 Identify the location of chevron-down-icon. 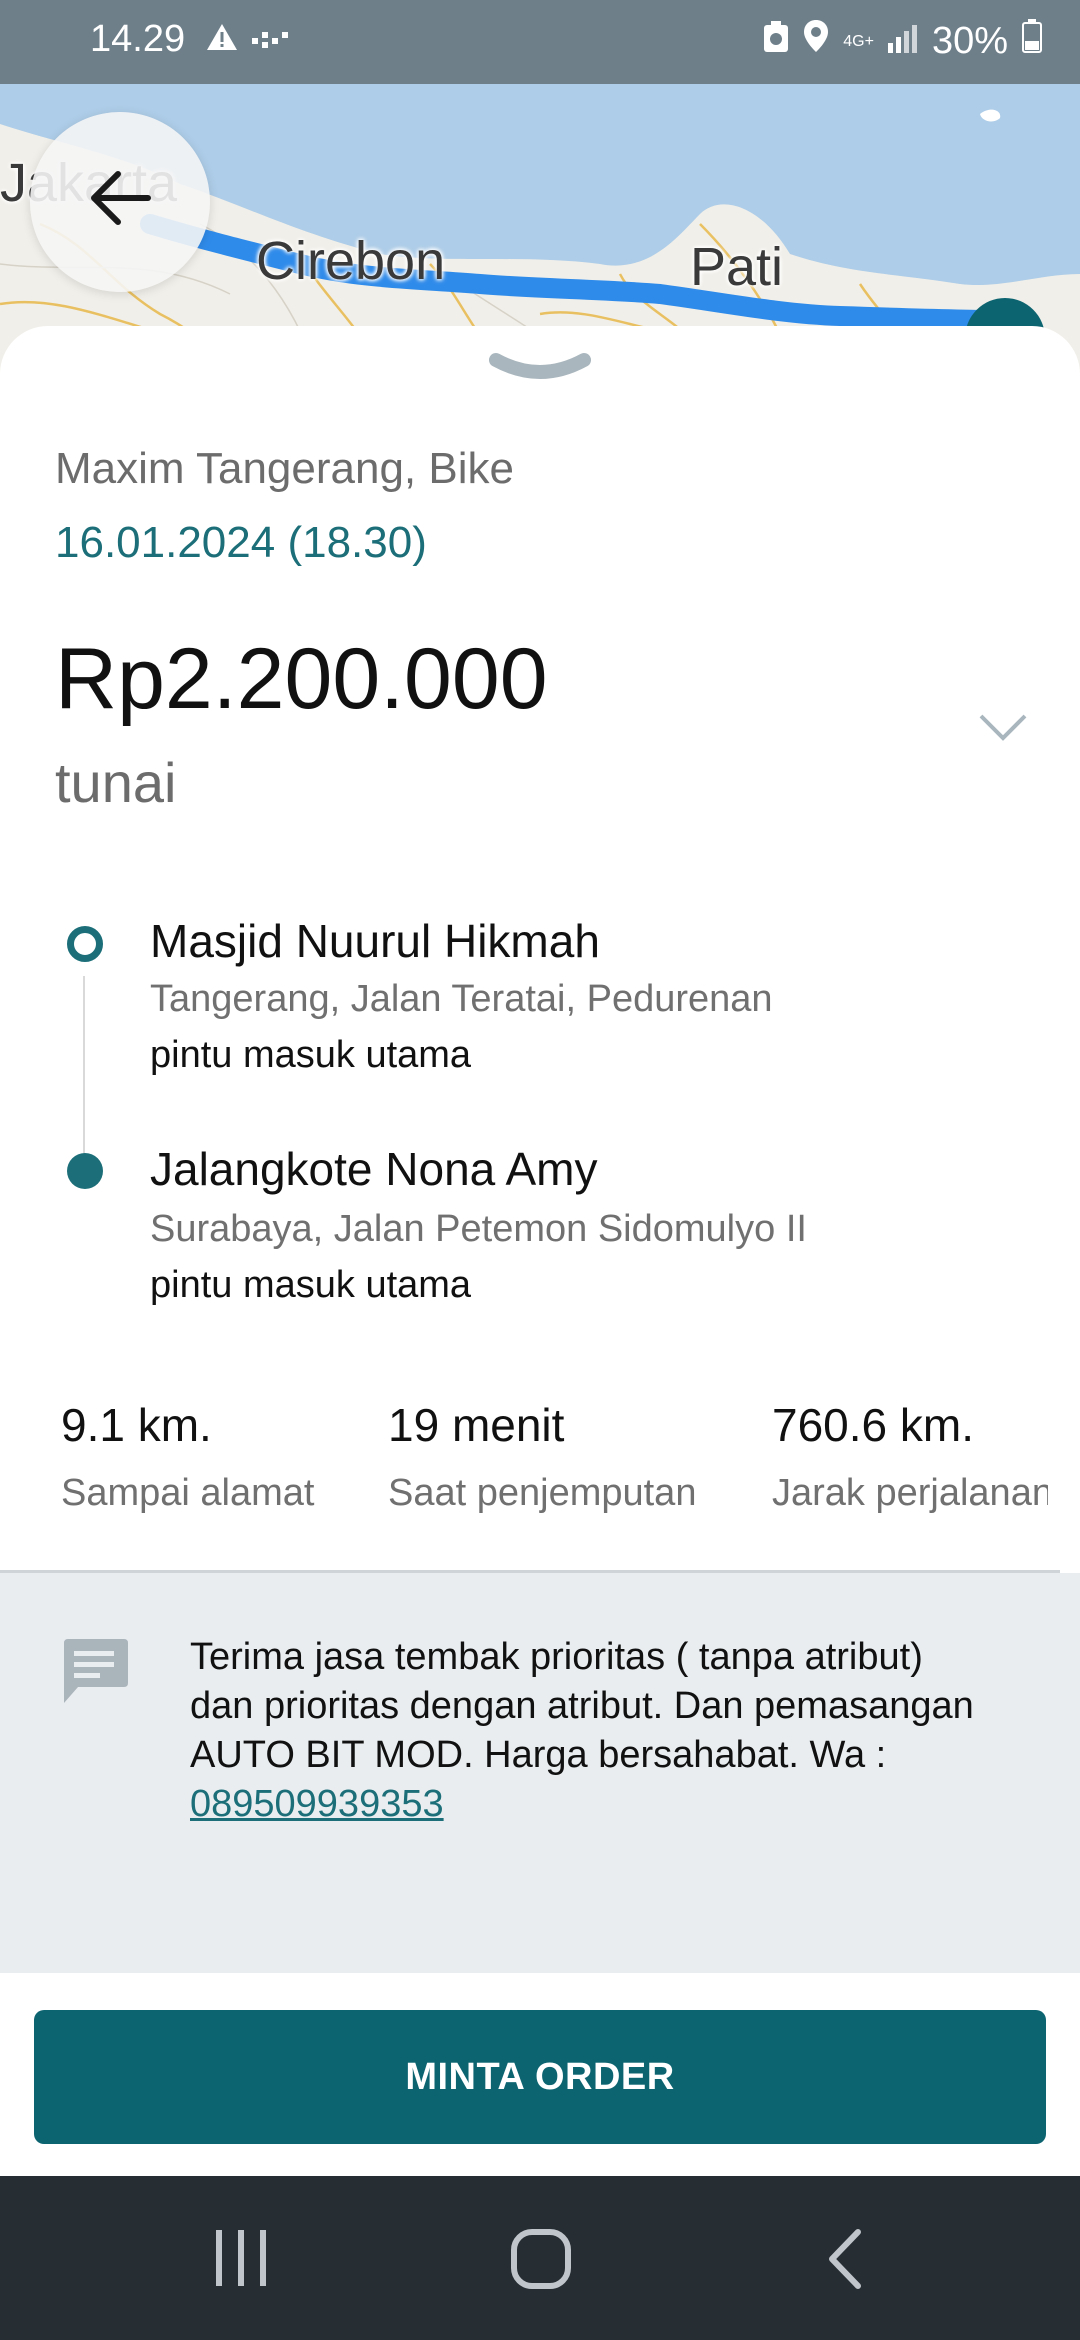
(1003, 729).